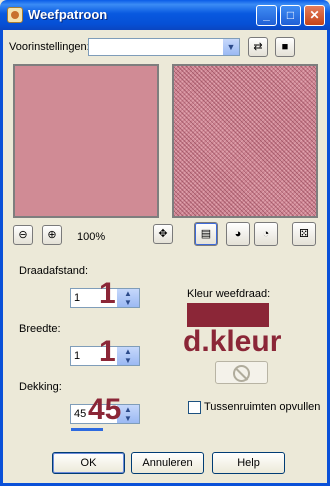 Image resolution: width=330 pixels, height=486 pixels. I want to click on auto-proof-icon: ◔, so click(266, 234).